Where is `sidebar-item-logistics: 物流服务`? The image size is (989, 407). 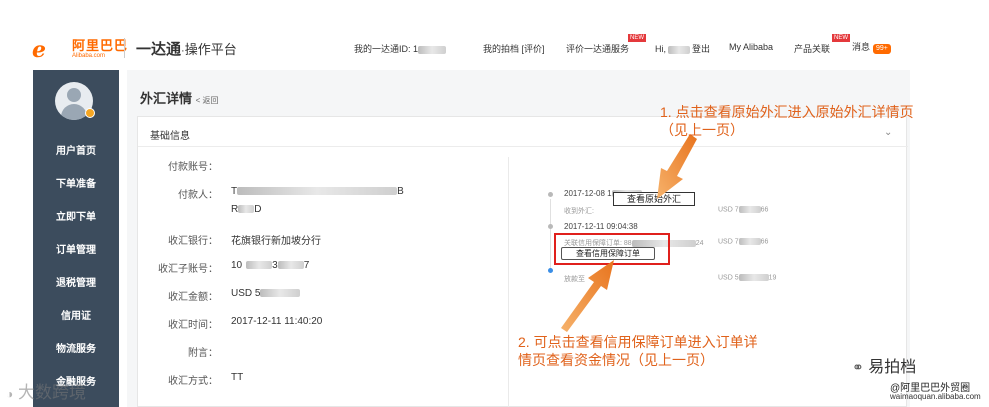
sidebar-item-logistics: 物流服务 is located at coordinates (76, 350).